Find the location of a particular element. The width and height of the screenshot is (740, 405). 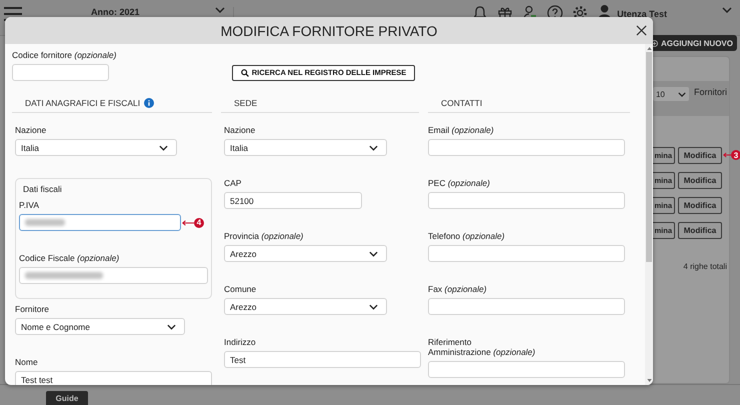

select-field: Nome e Cognome is located at coordinates (100, 326).